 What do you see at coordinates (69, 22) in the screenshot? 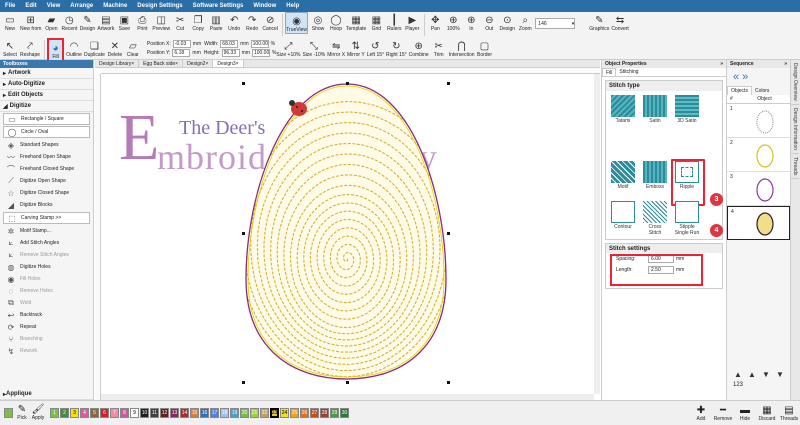
I see `toolbar-recent-button: ◷ Recent` at bounding box center [69, 22].